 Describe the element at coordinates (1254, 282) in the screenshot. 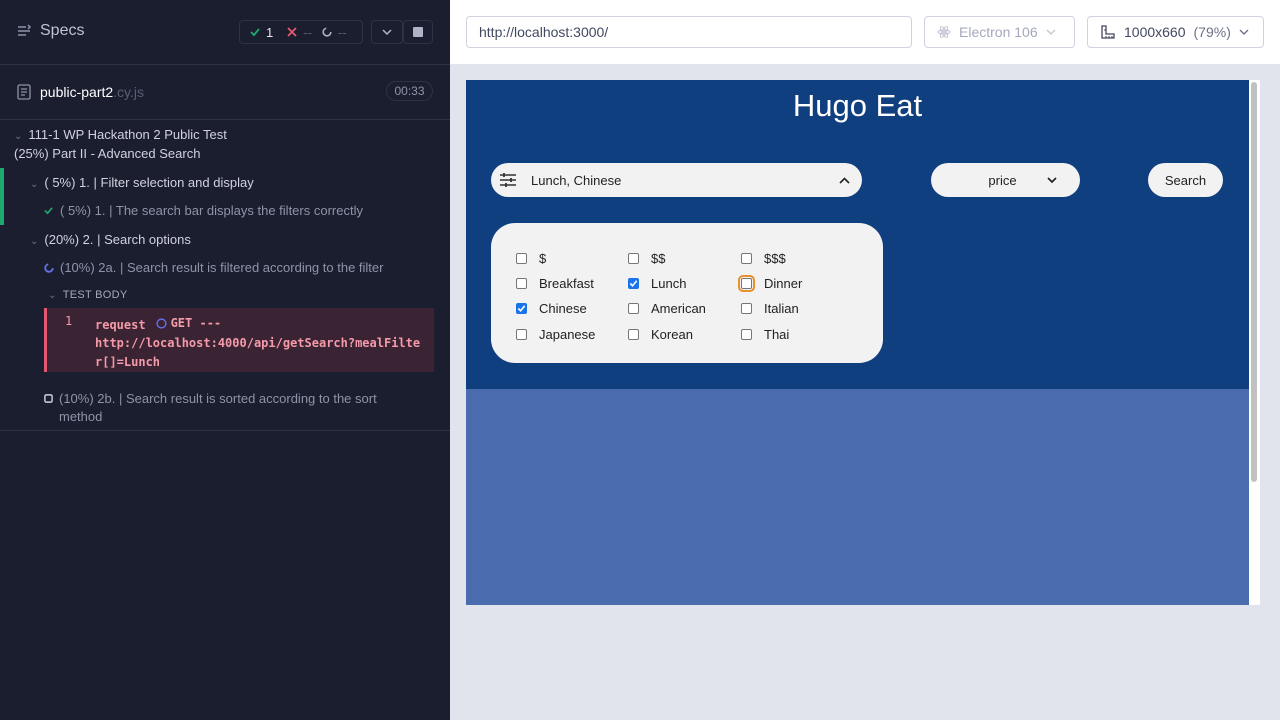

I see `app-scrollbar` at that location.